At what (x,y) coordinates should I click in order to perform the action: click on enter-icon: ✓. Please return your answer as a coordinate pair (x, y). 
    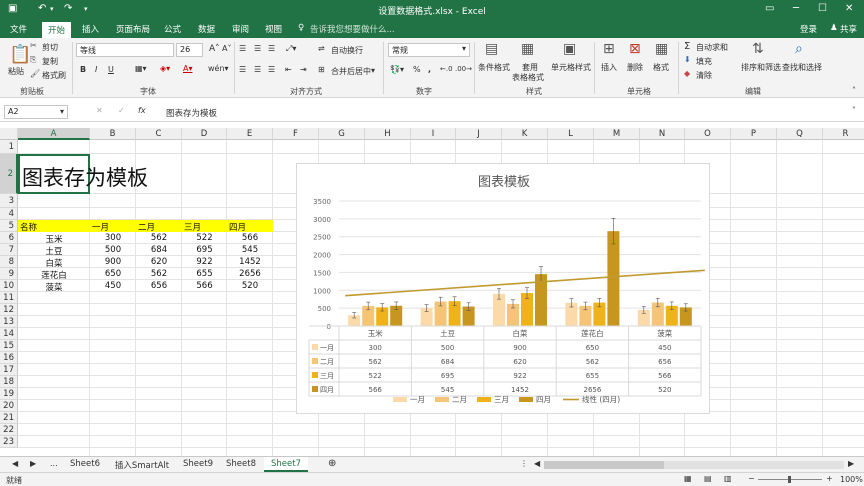
    Looking at the image, I should click on (121, 110).